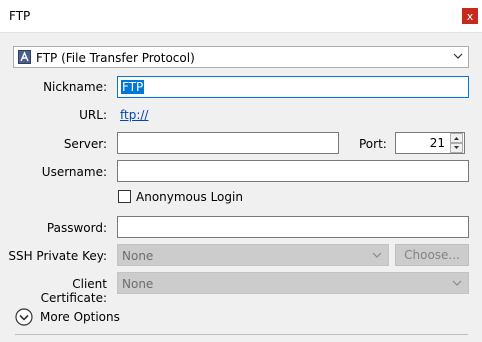 Image resolution: width=482 pixels, height=342 pixels. What do you see at coordinates (20, 16) in the screenshot?
I see `window-title: FTP` at bounding box center [20, 16].